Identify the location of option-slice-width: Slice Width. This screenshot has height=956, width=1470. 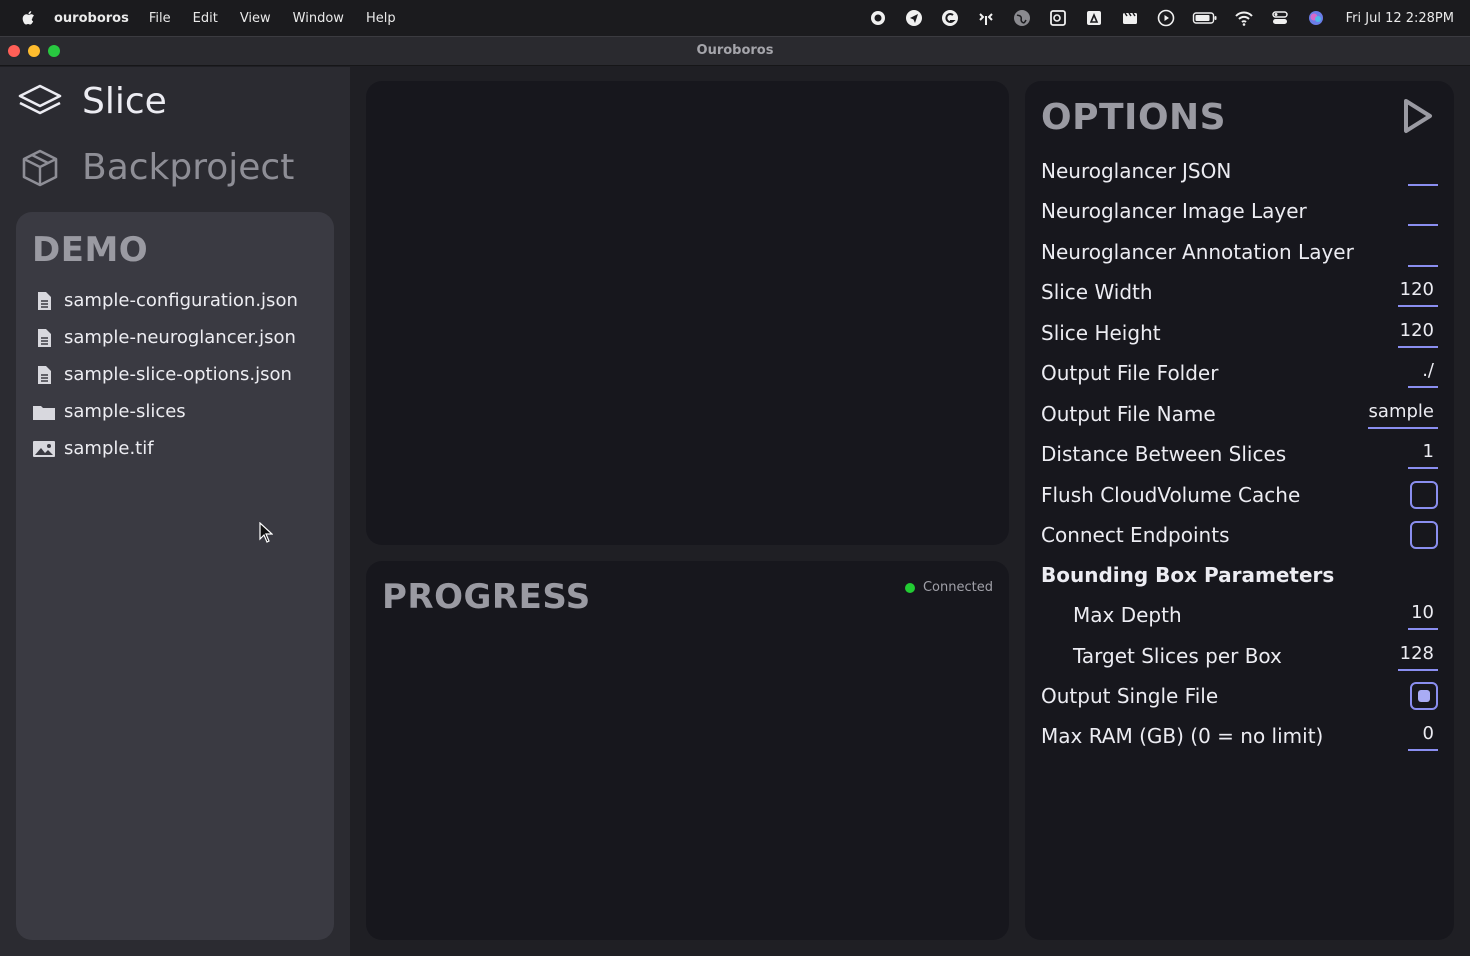
(1239, 292).